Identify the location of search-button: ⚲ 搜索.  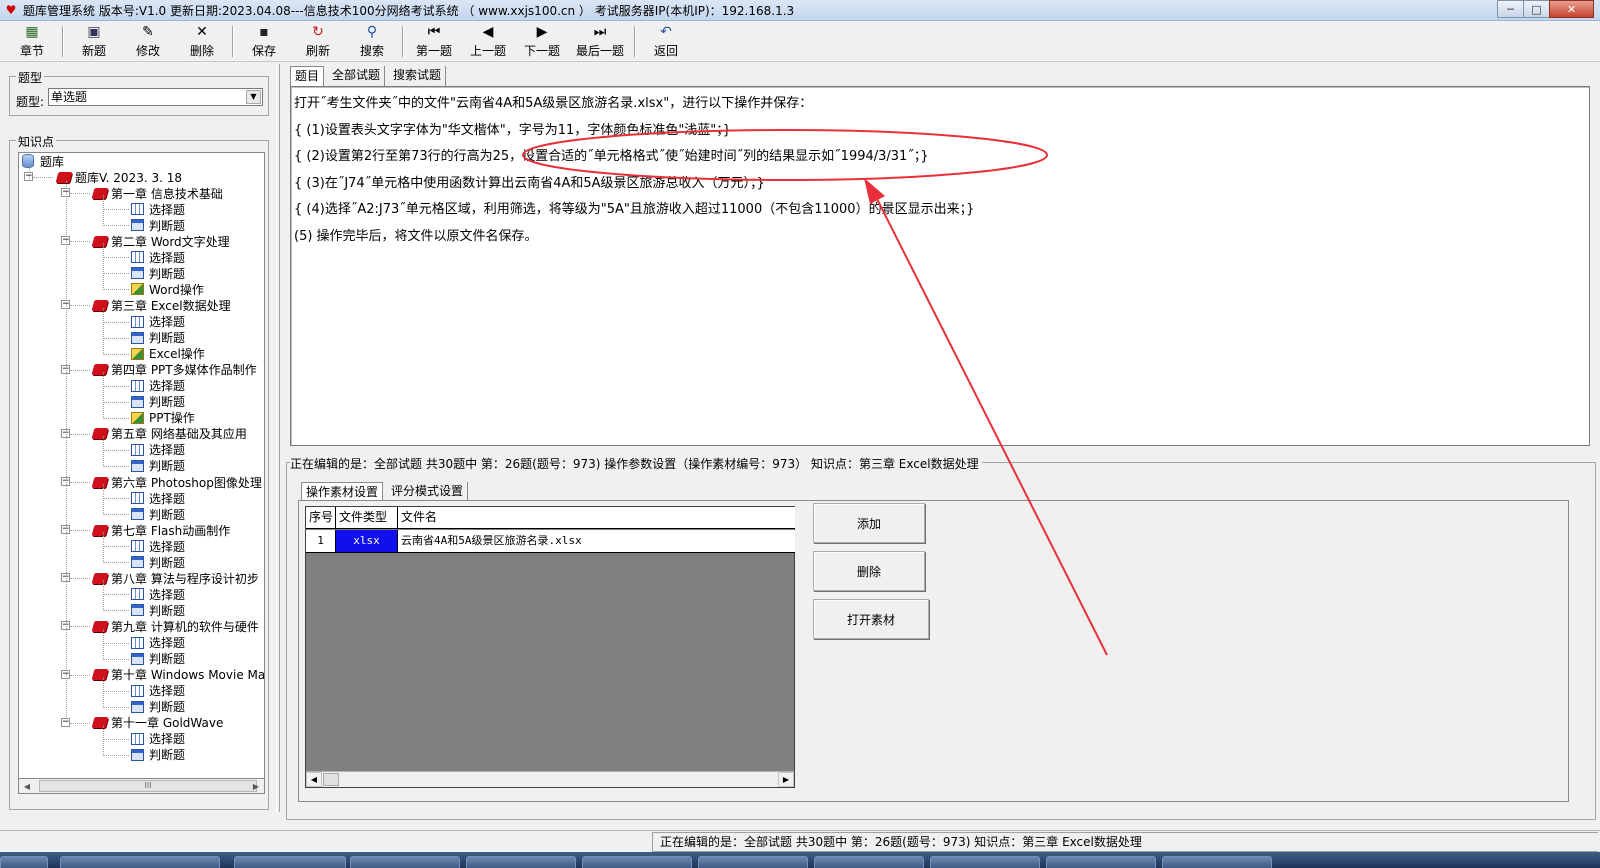
(372, 41).